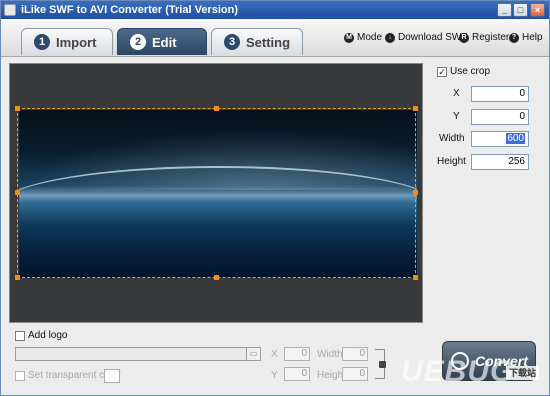 The width and height of the screenshot is (550, 396). I want to click on tab-label: Setting, so click(268, 42).